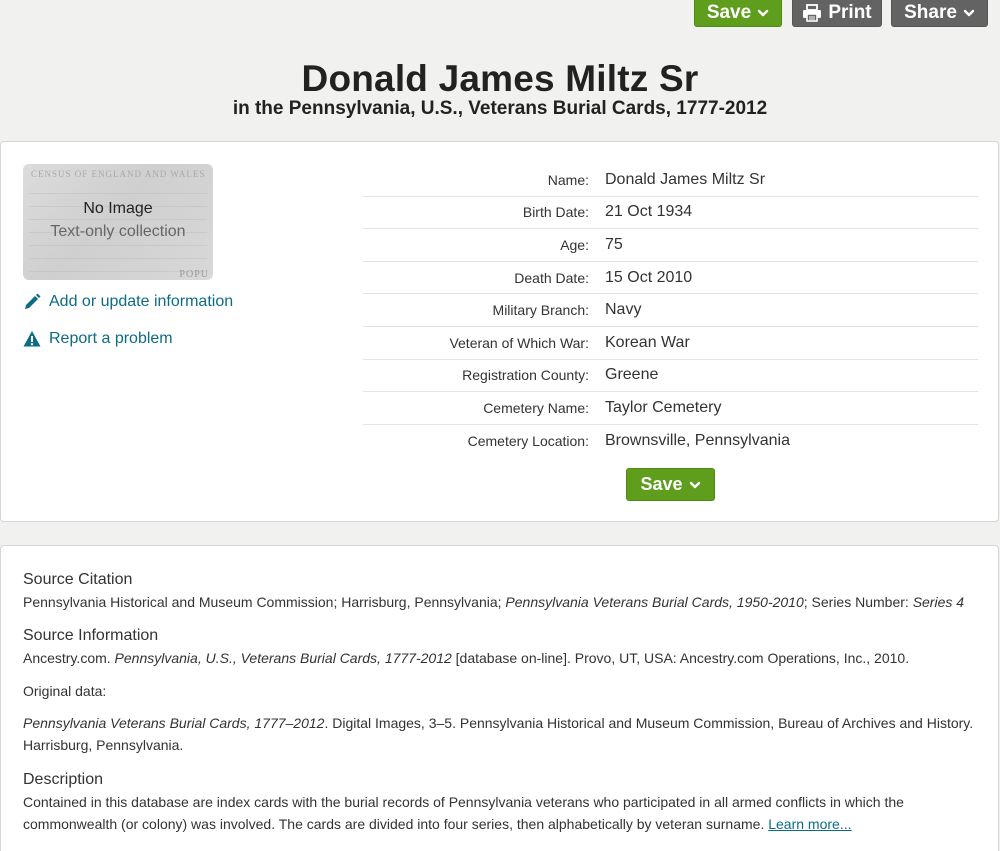  What do you see at coordinates (574, 244) in the screenshot?
I see `fact-label: Age:` at bounding box center [574, 244].